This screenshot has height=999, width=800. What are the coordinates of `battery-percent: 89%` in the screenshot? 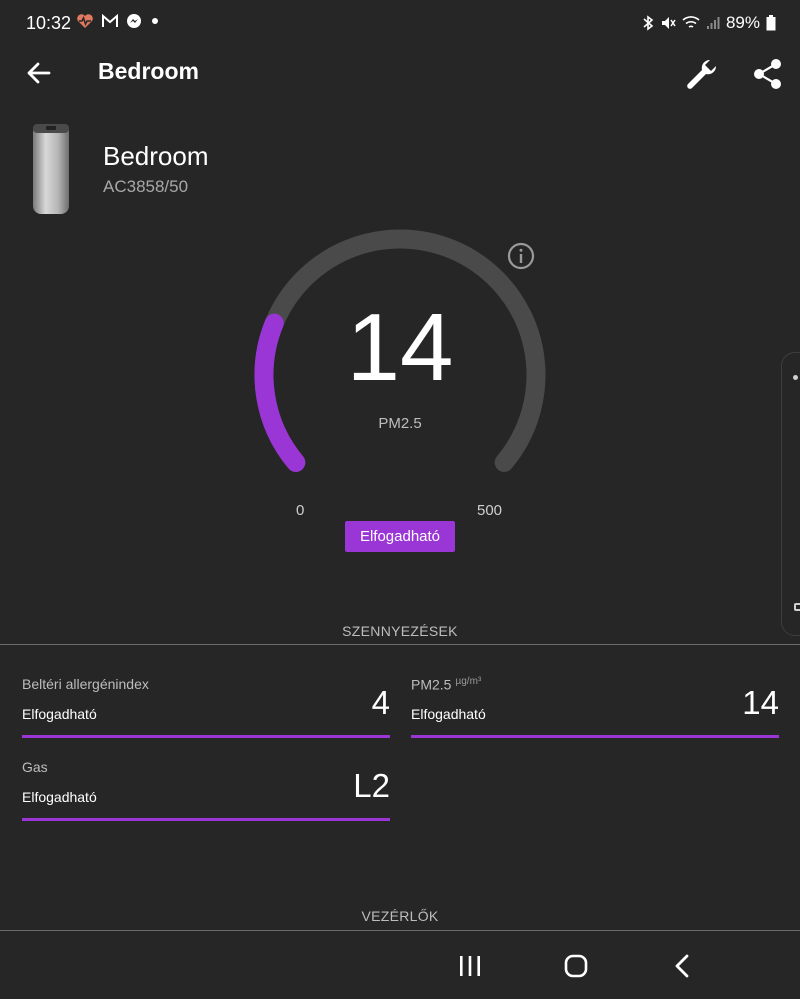 It's located at (742, 22).